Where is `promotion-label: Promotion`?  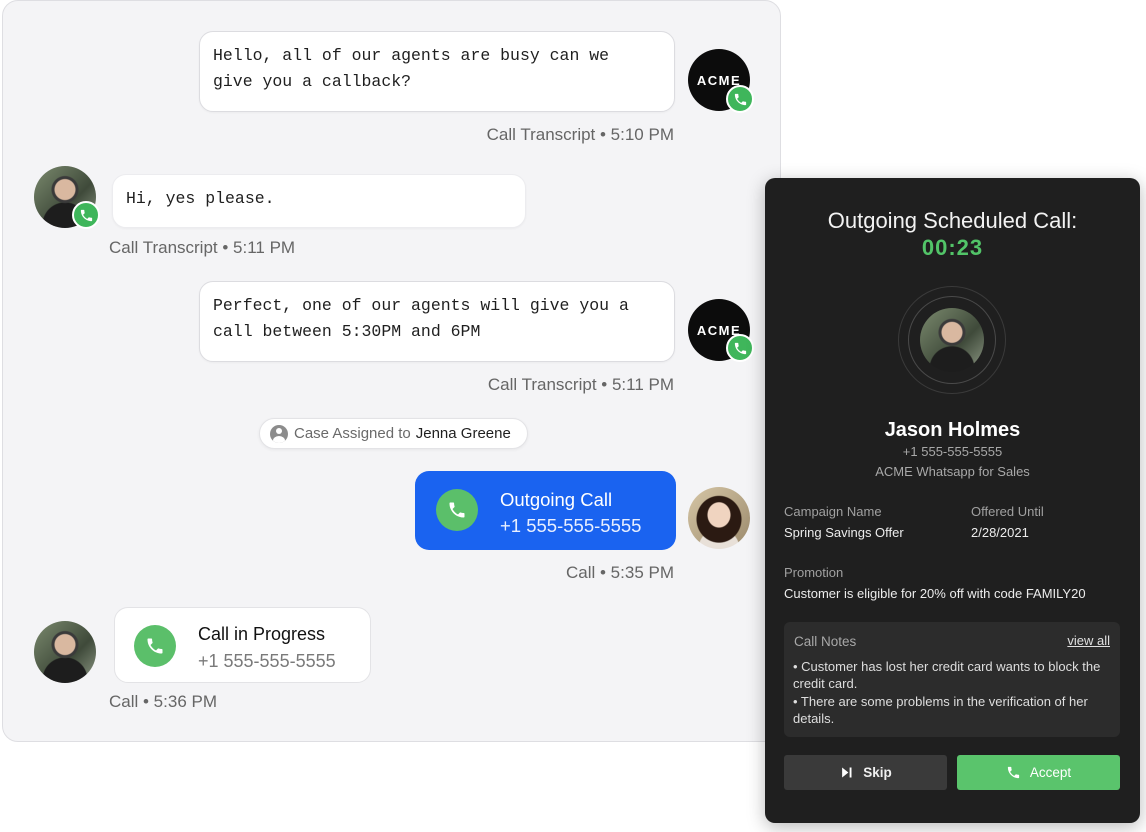 promotion-label: Promotion is located at coordinates (814, 572).